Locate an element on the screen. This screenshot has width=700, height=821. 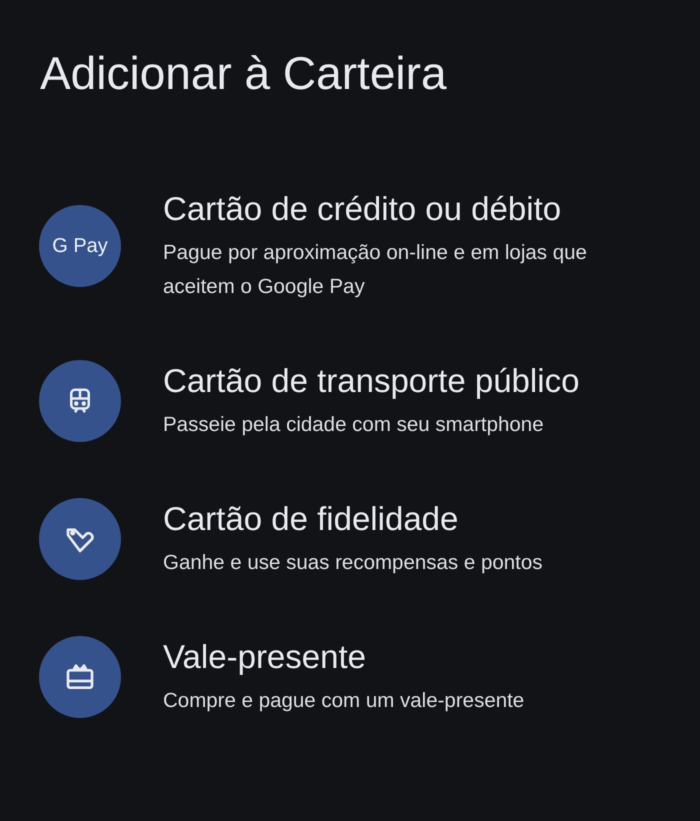
option-title: Cartão de transporte público is located at coordinates (371, 381).